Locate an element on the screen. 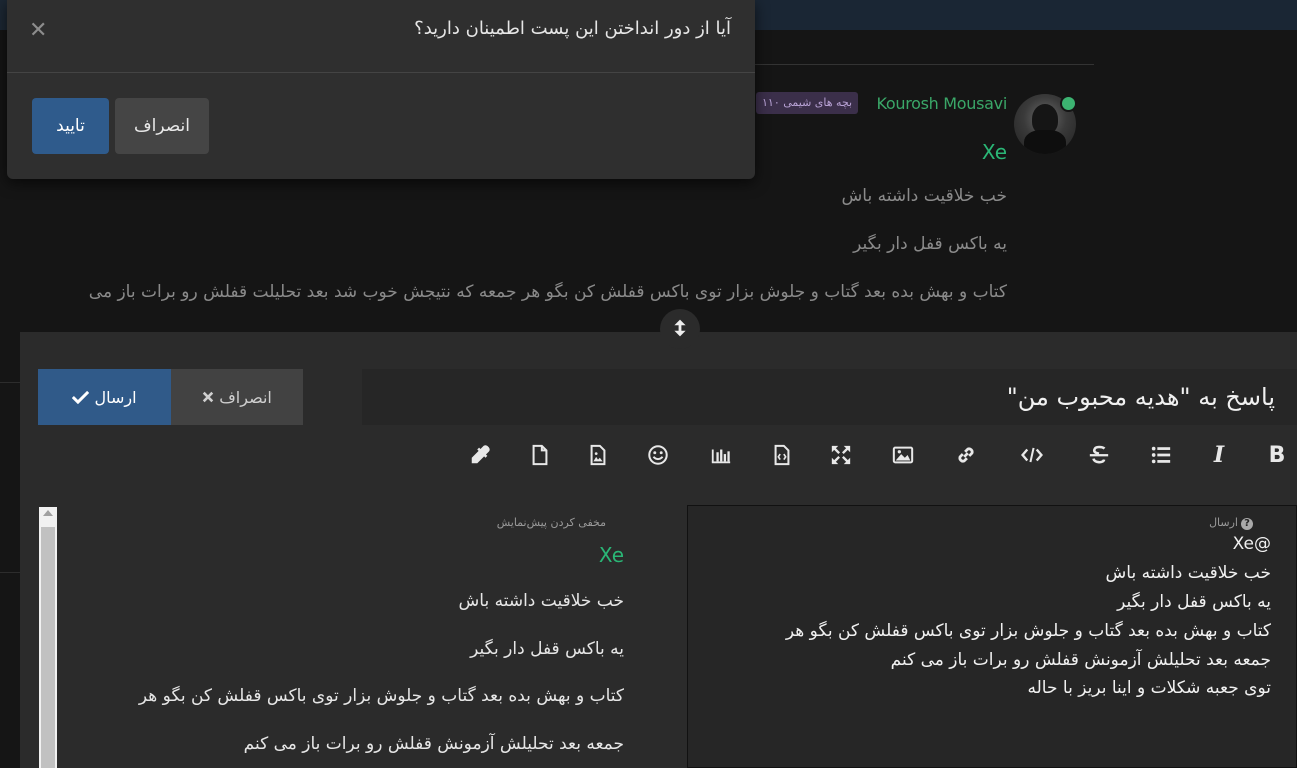  italic-icon: I is located at coordinates (1219, 455).